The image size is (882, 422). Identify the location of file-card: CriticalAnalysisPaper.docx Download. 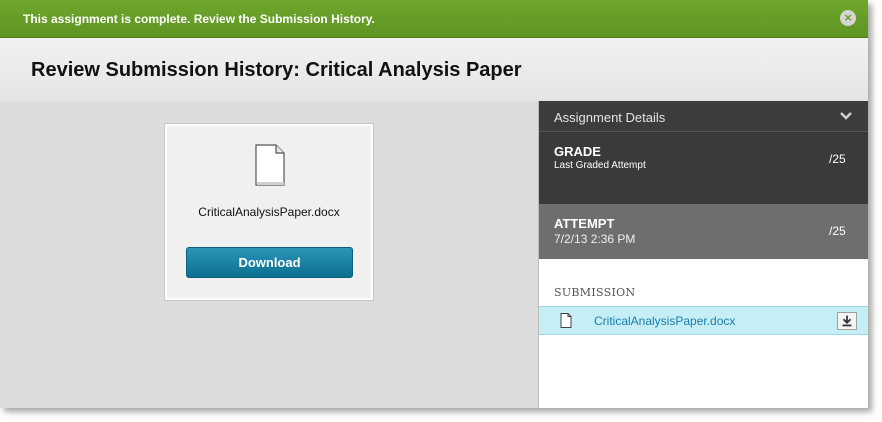
(269, 212).